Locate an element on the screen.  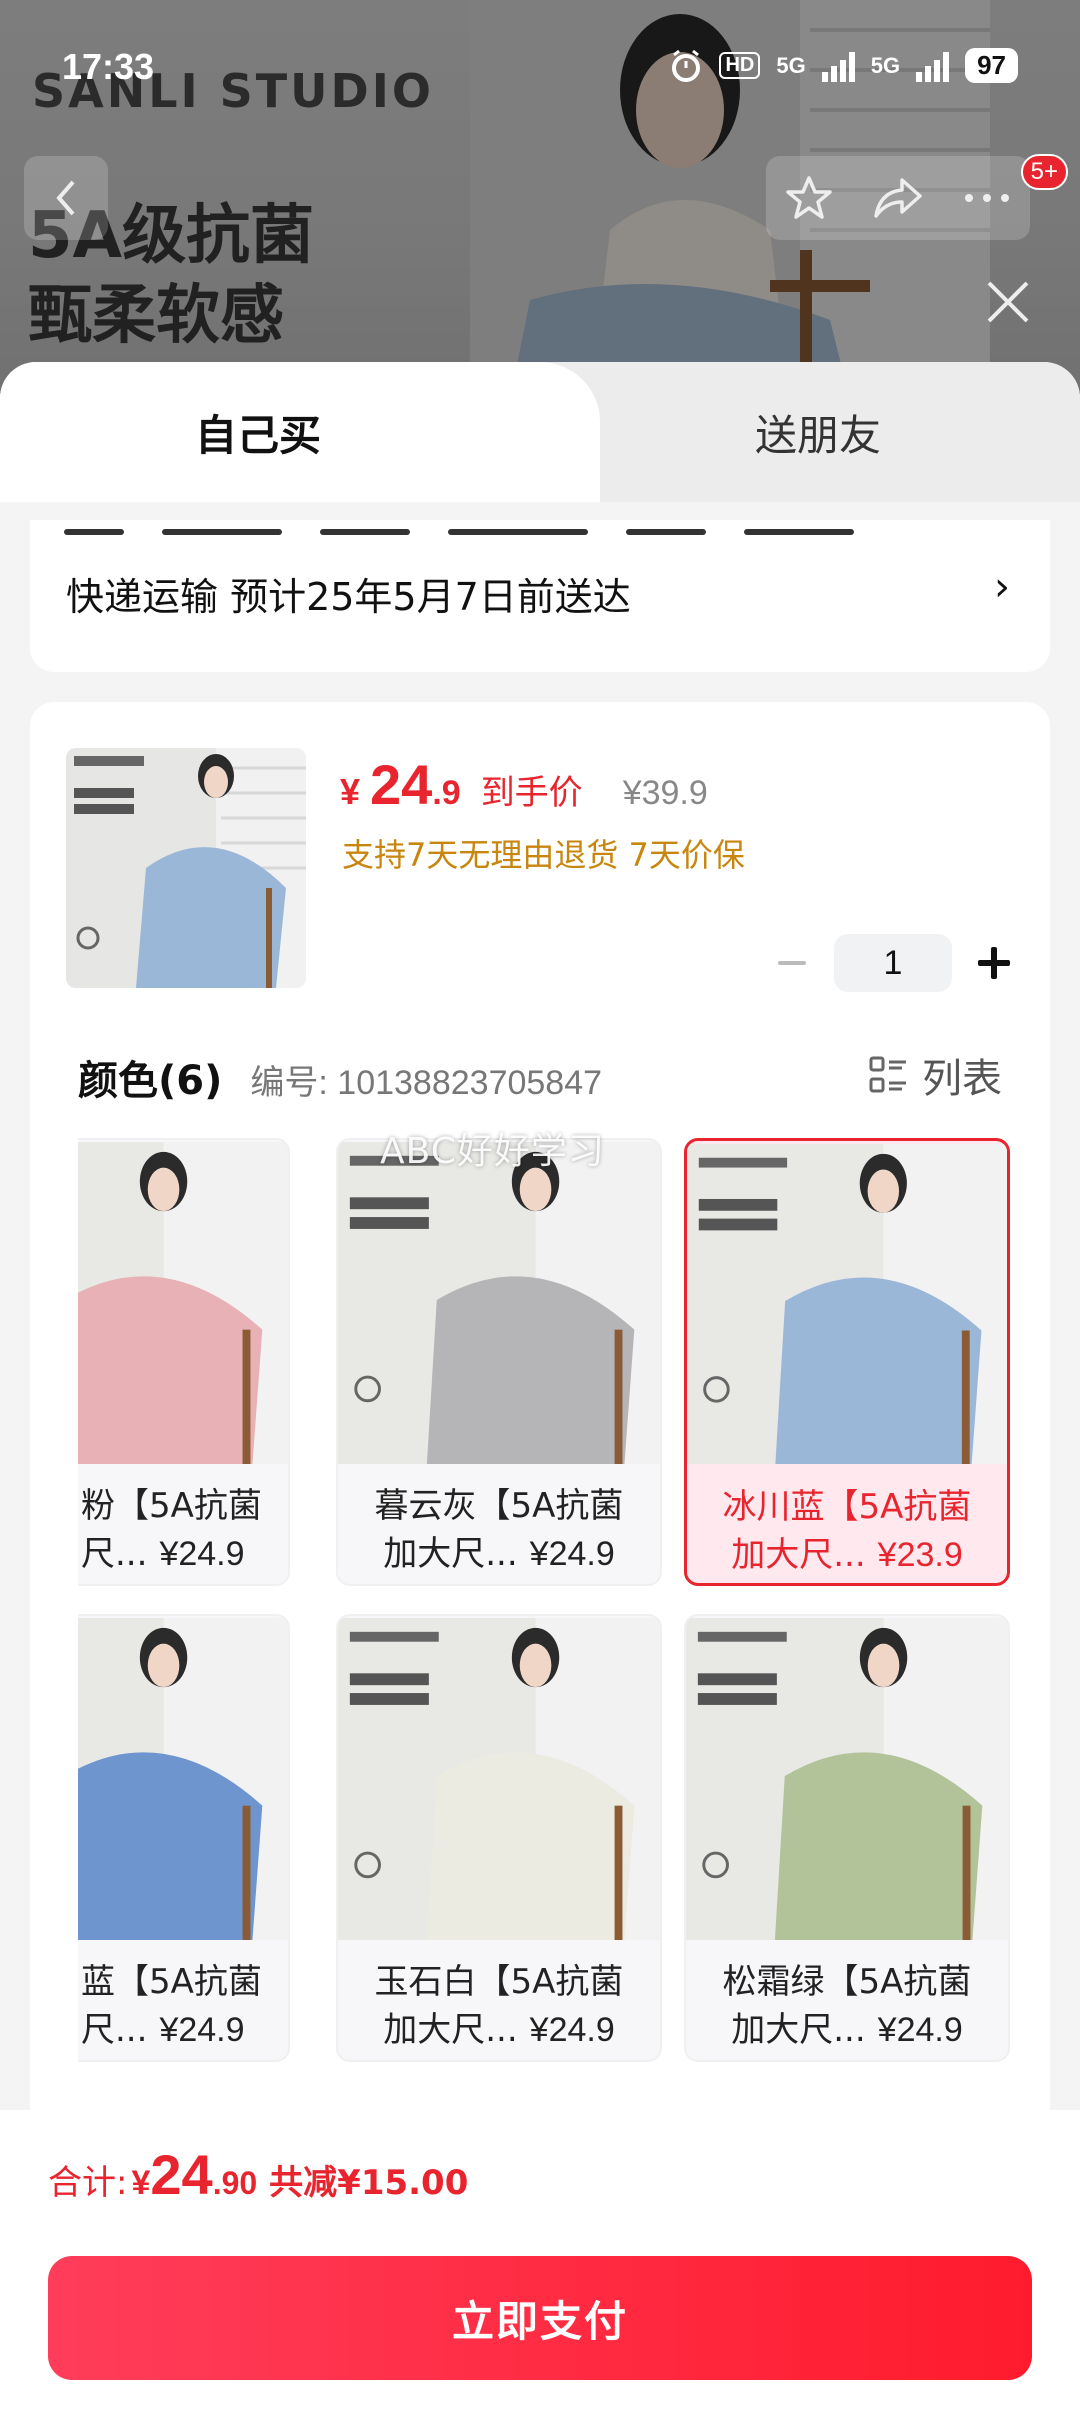
color-title: 颜色(6) is located at coordinates (150, 1081).